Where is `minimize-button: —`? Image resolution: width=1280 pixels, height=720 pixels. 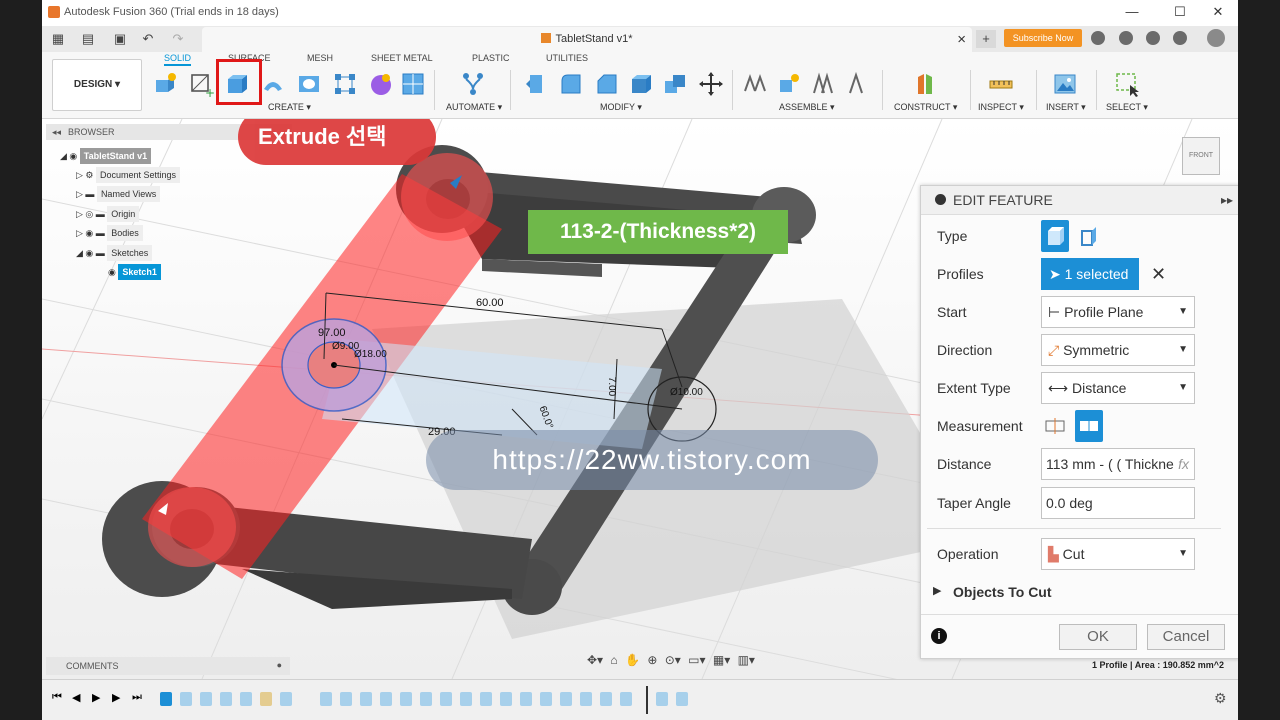
minimize-button: — is located at coordinates (1132, 12).